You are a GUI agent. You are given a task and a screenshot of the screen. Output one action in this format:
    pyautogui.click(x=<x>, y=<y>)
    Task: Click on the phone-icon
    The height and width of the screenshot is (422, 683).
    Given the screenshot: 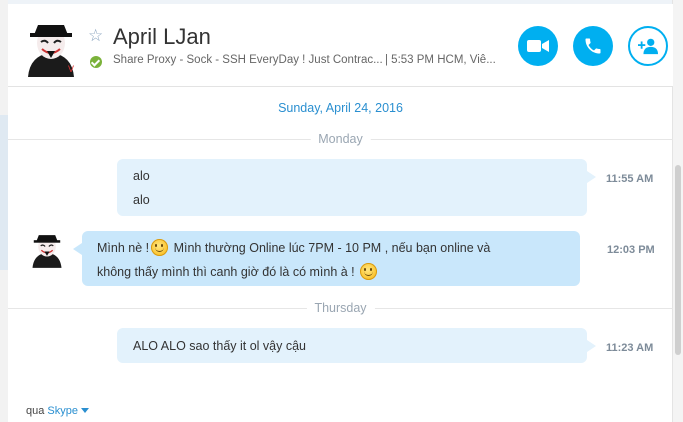 What is the action you would take?
    pyautogui.click(x=593, y=46)
    